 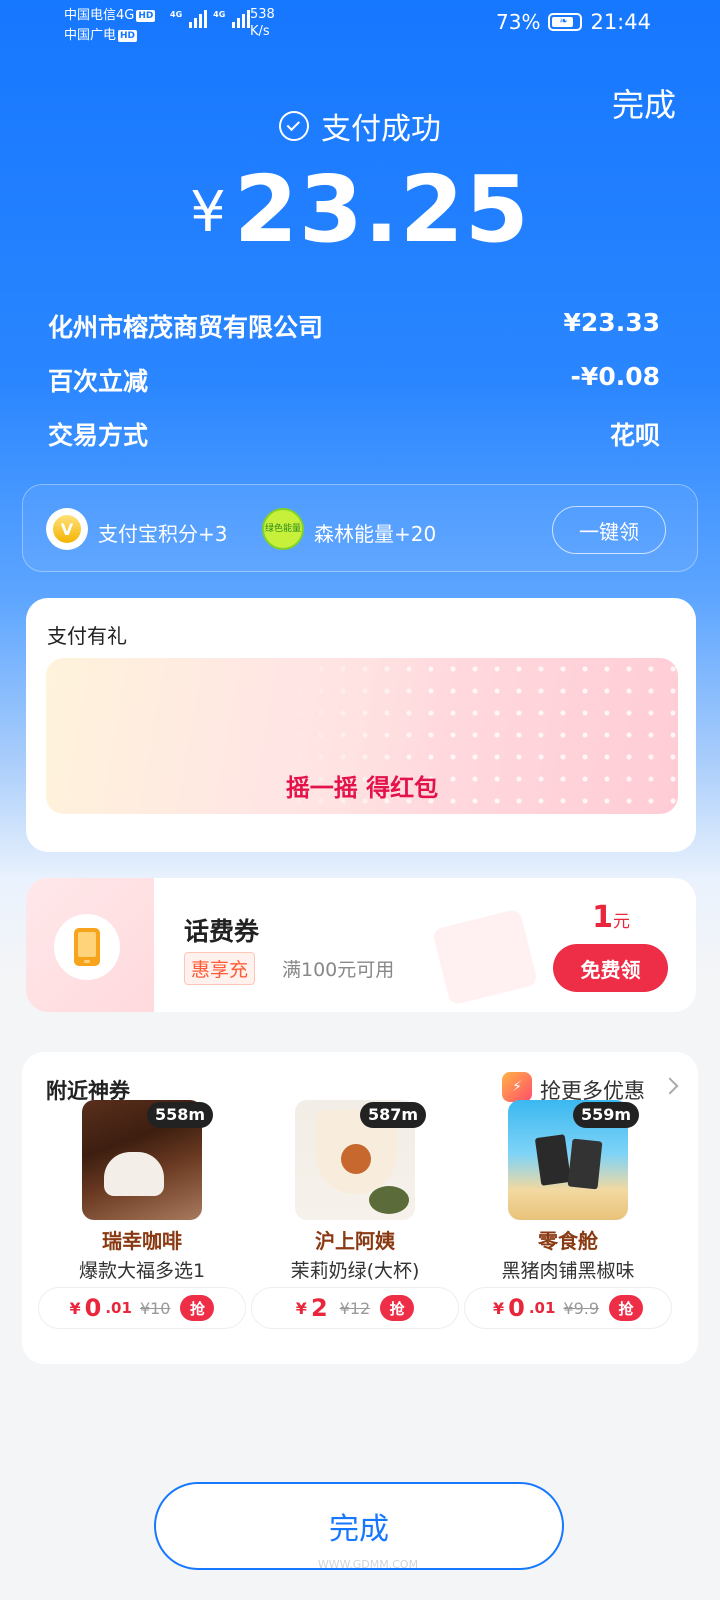 What do you see at coordinates (110, 26) in the screenshot?
I see `status-carriers: 中国电信4G HD 中国广电 HD` at bounding box center [110, 26].